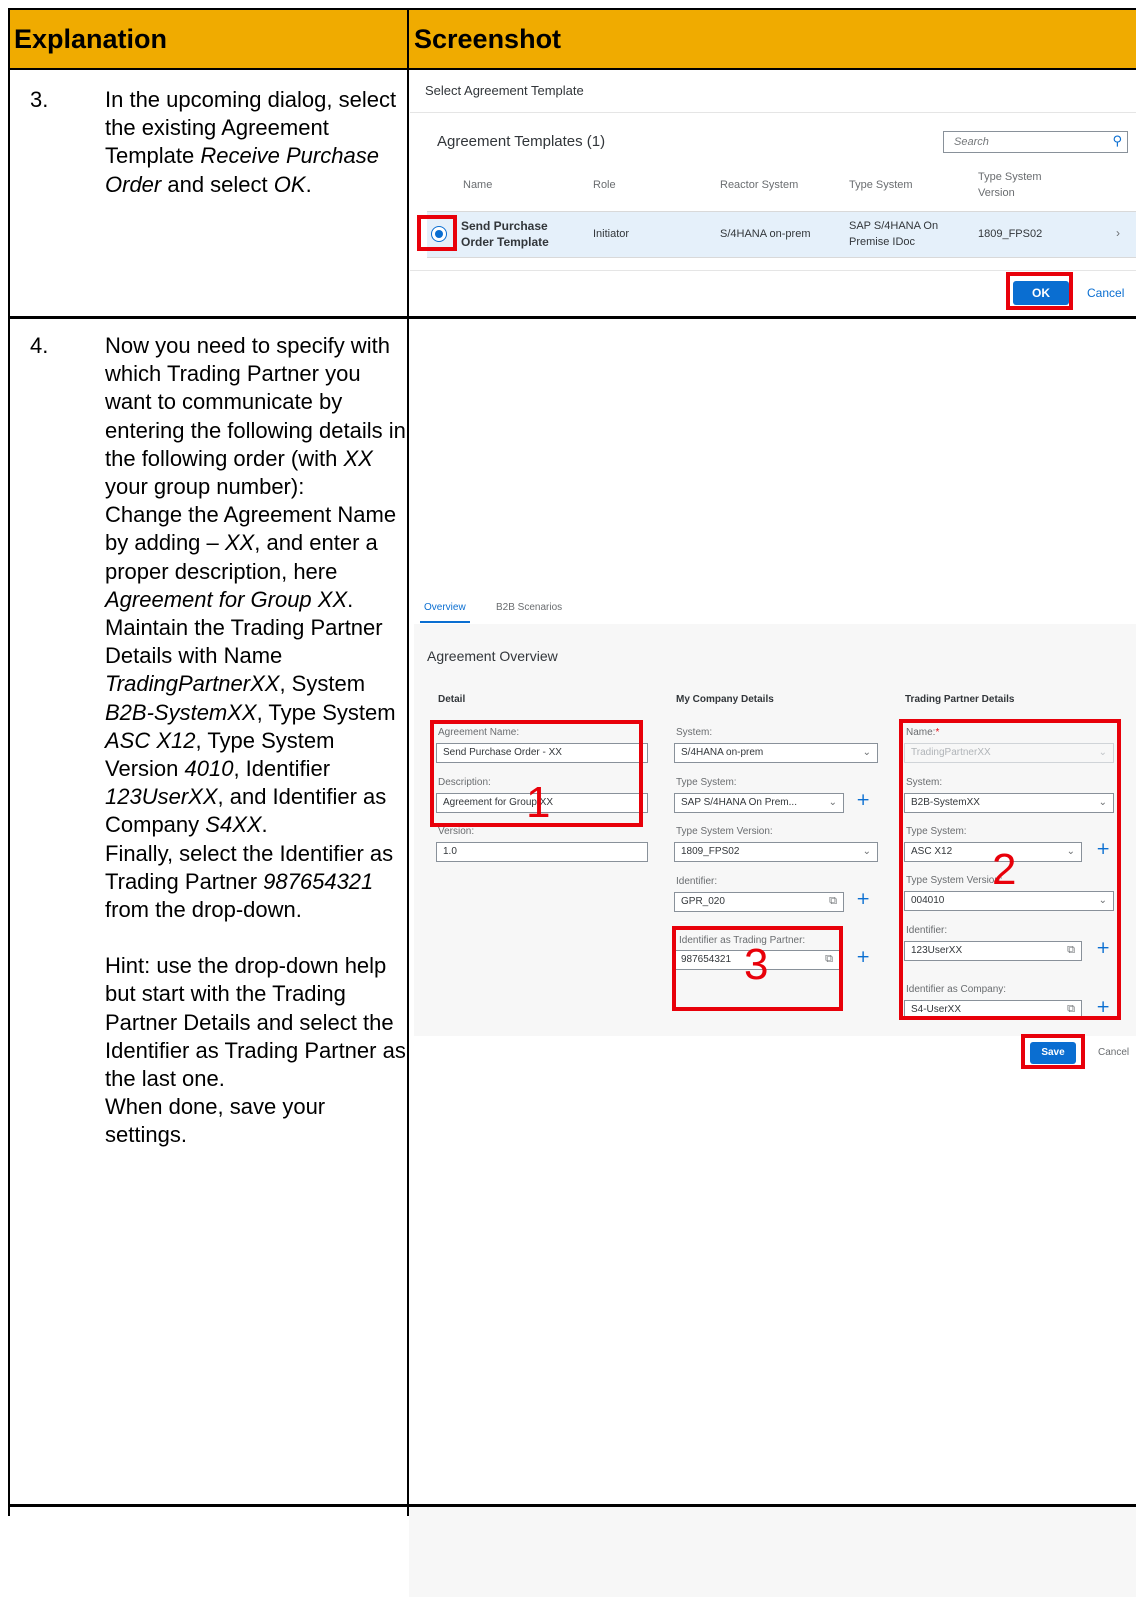  Describe the element at coordinates (181, 712) in the screenshot. I see `text-italic: B2B-SystemXX` at that location.